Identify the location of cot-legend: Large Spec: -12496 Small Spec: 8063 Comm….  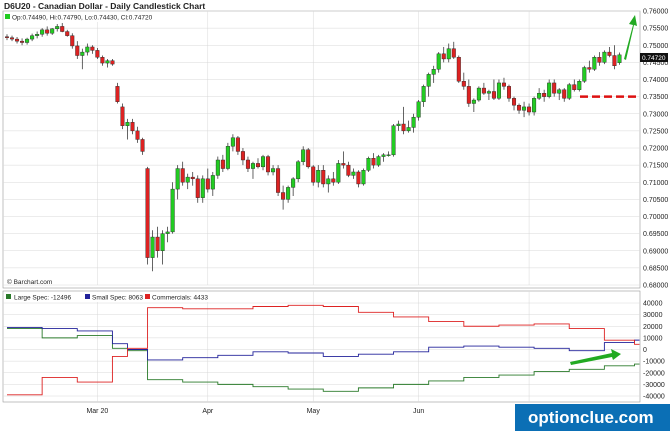
(106, 297).